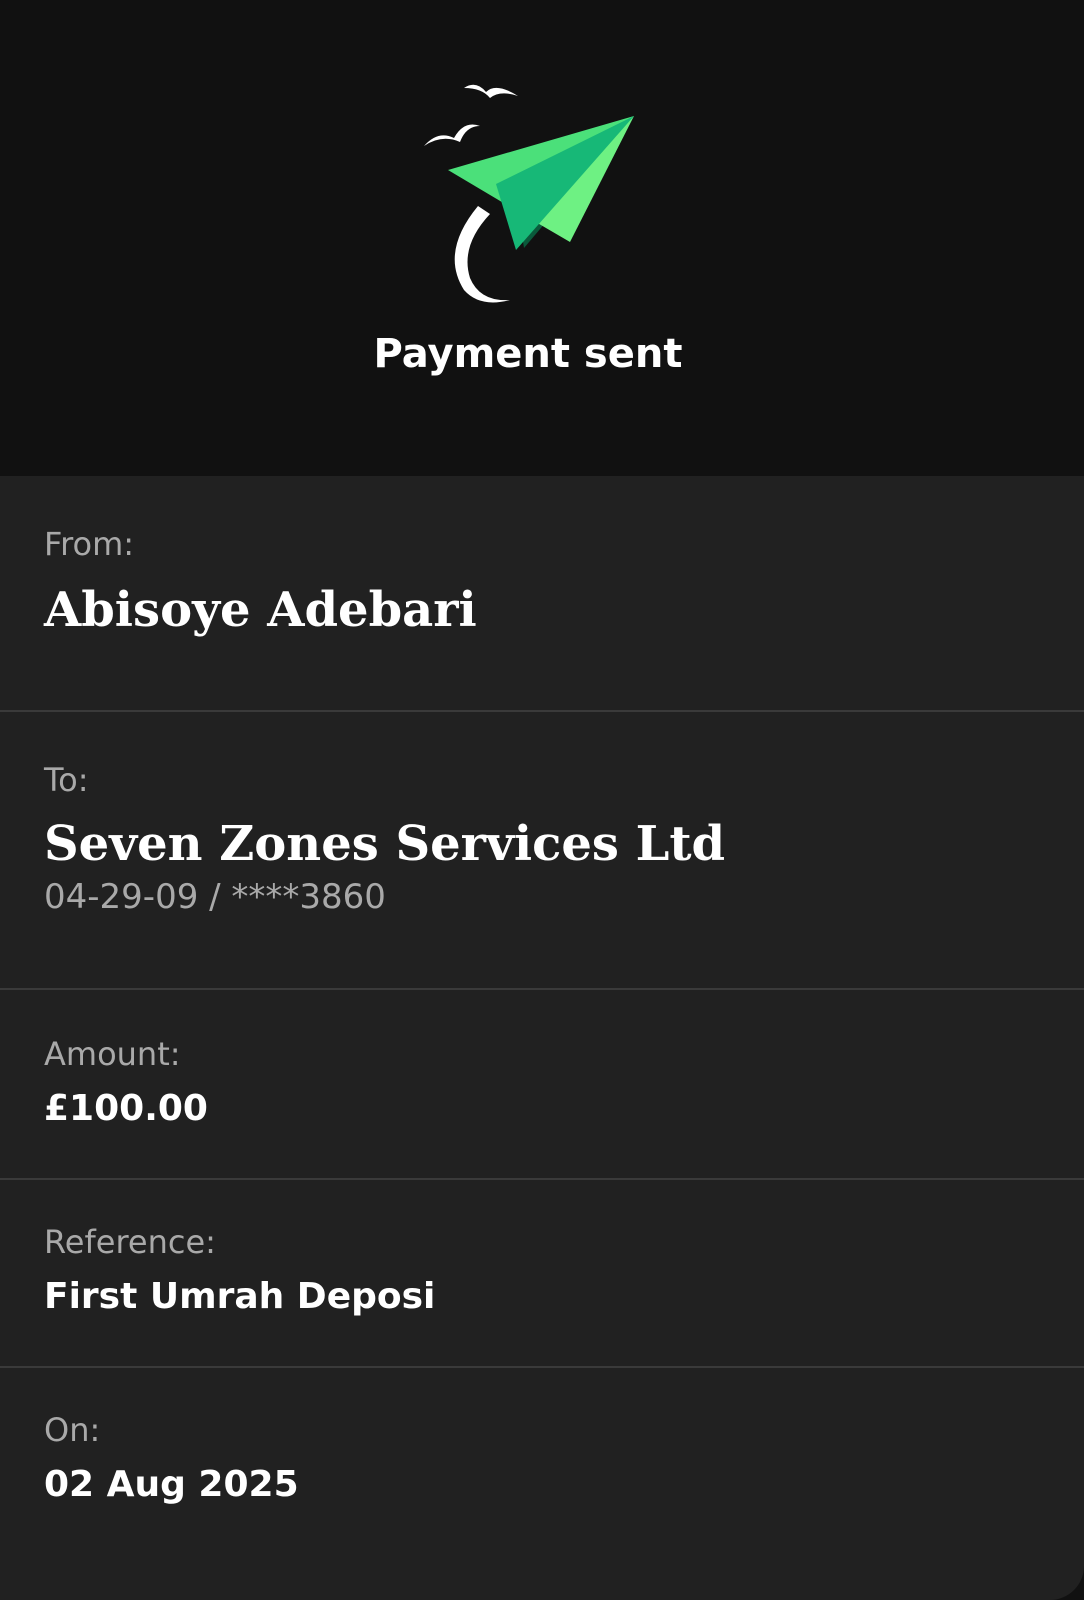 The image size is (1084, 1600). I want to click on reference-value: First Umrah Deposi, so click(240, 1296).